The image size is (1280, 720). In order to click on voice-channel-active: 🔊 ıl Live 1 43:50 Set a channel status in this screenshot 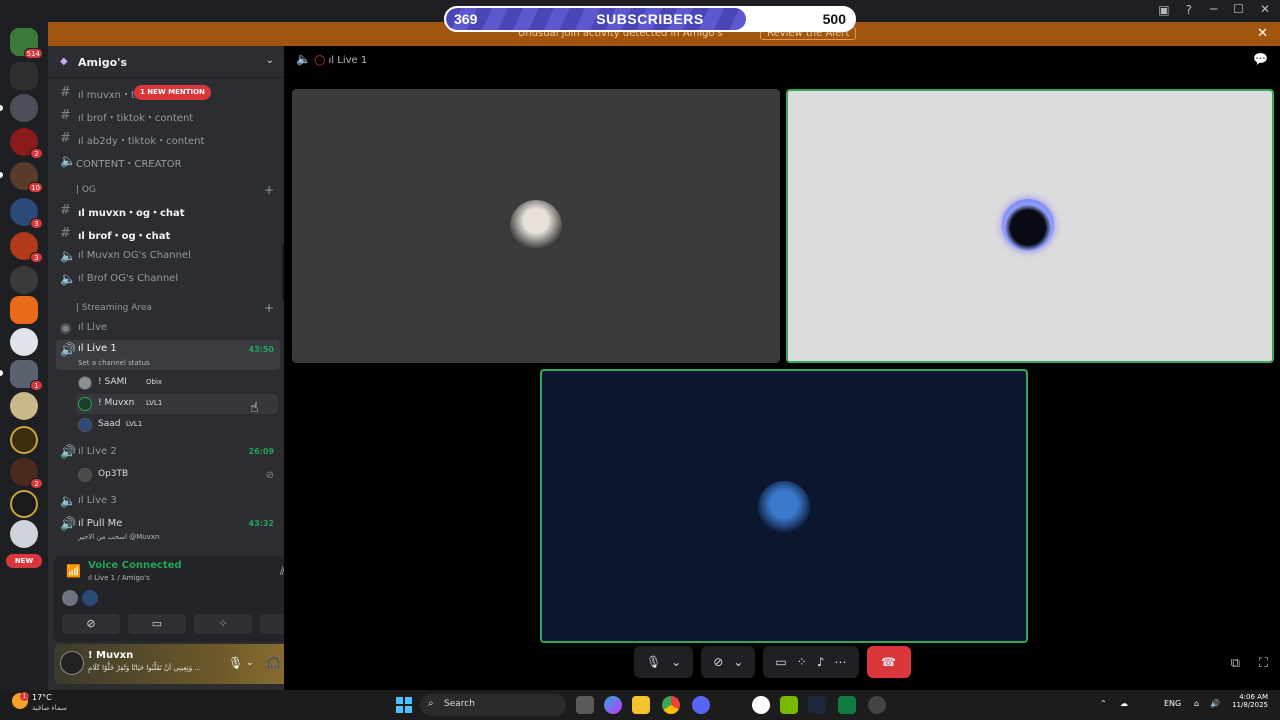, I will do `click(168, 355)`.